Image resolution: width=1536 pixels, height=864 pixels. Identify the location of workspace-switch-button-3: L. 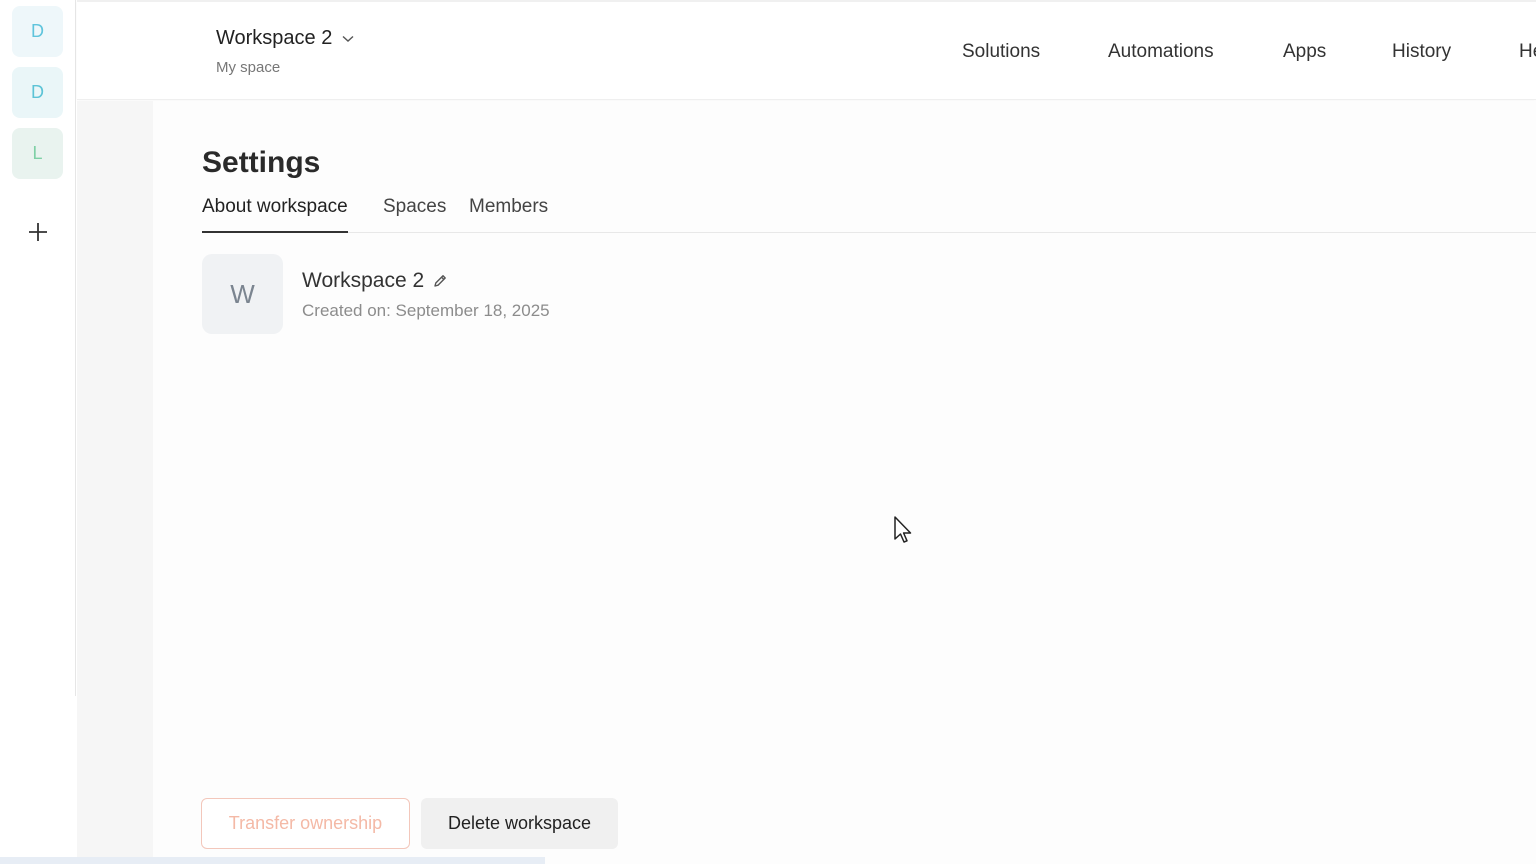
(37, 153).